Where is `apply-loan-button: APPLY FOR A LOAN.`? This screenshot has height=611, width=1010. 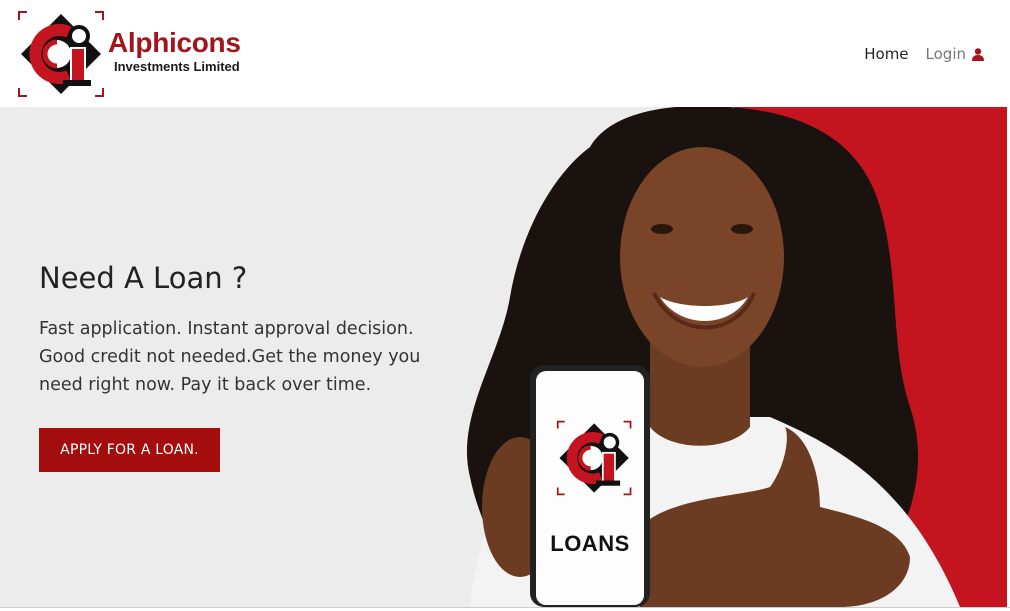 apply-loan-button: APPLY FOR A LOAN. is located at coordinates (129, 450).